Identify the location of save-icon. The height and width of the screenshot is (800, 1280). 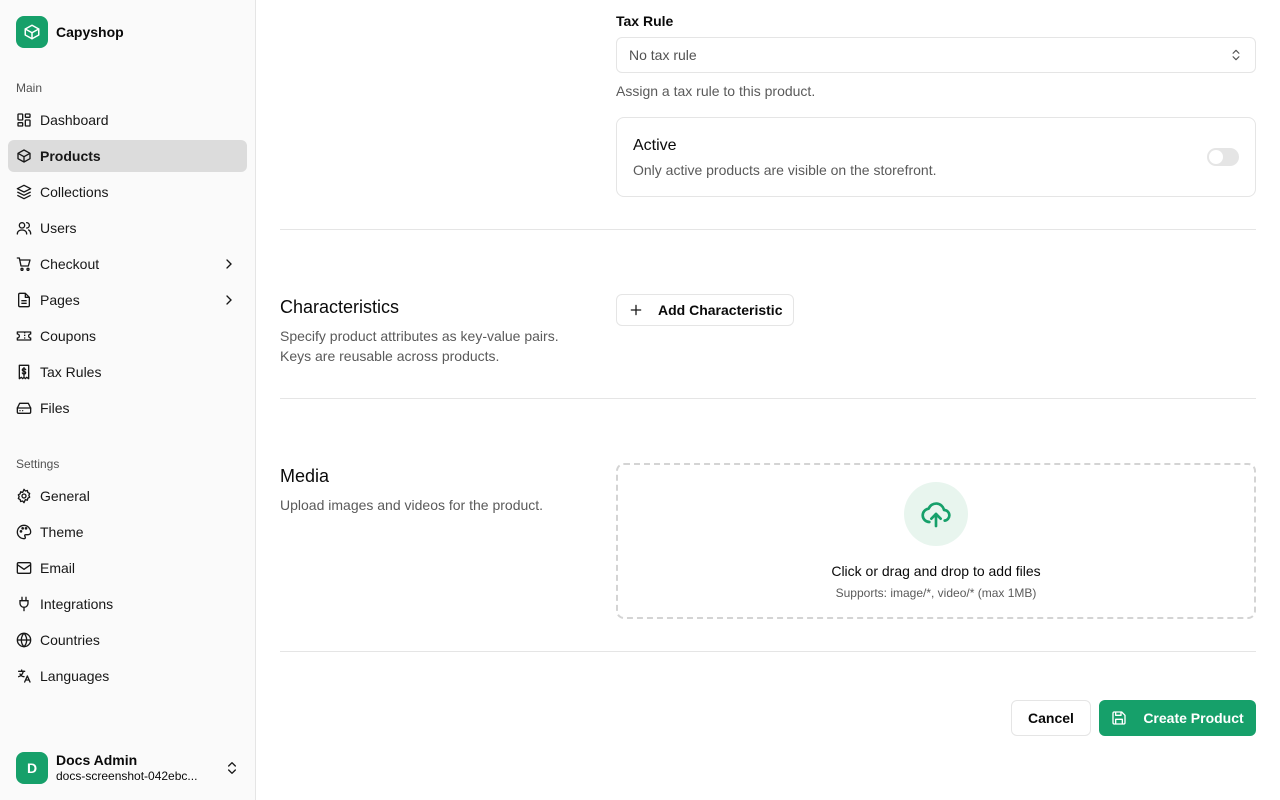
(1119, 718).